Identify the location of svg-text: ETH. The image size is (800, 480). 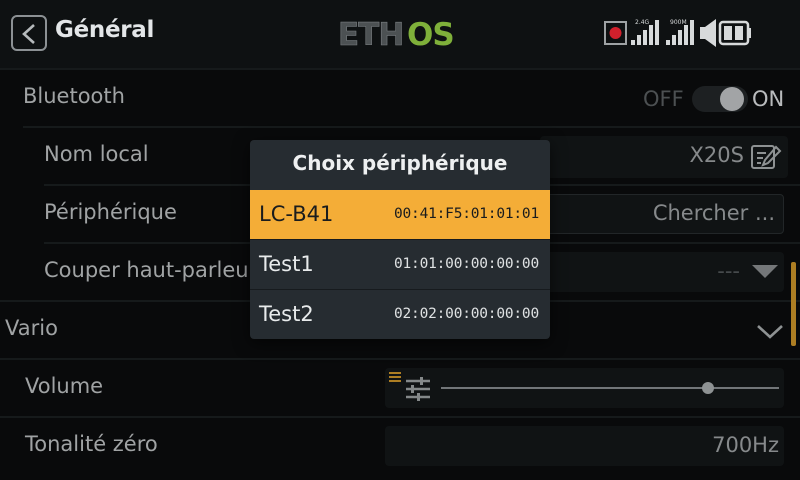
(370, 33).